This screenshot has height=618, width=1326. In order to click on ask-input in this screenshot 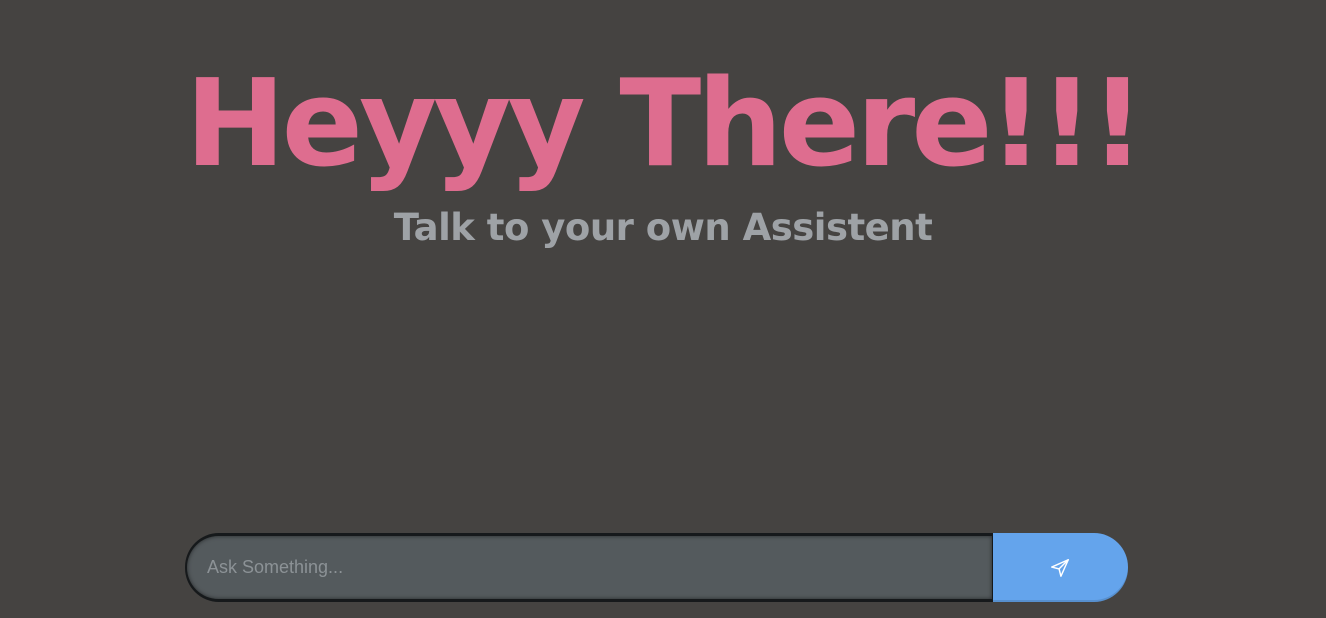, I will do `click(589, 567)`.